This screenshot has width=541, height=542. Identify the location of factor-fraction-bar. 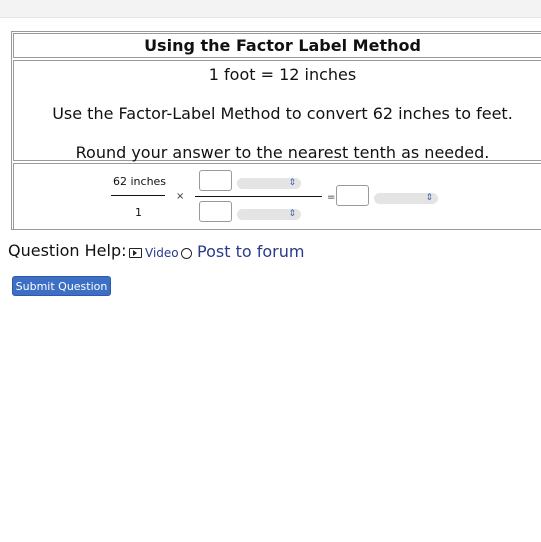
(258, 196).